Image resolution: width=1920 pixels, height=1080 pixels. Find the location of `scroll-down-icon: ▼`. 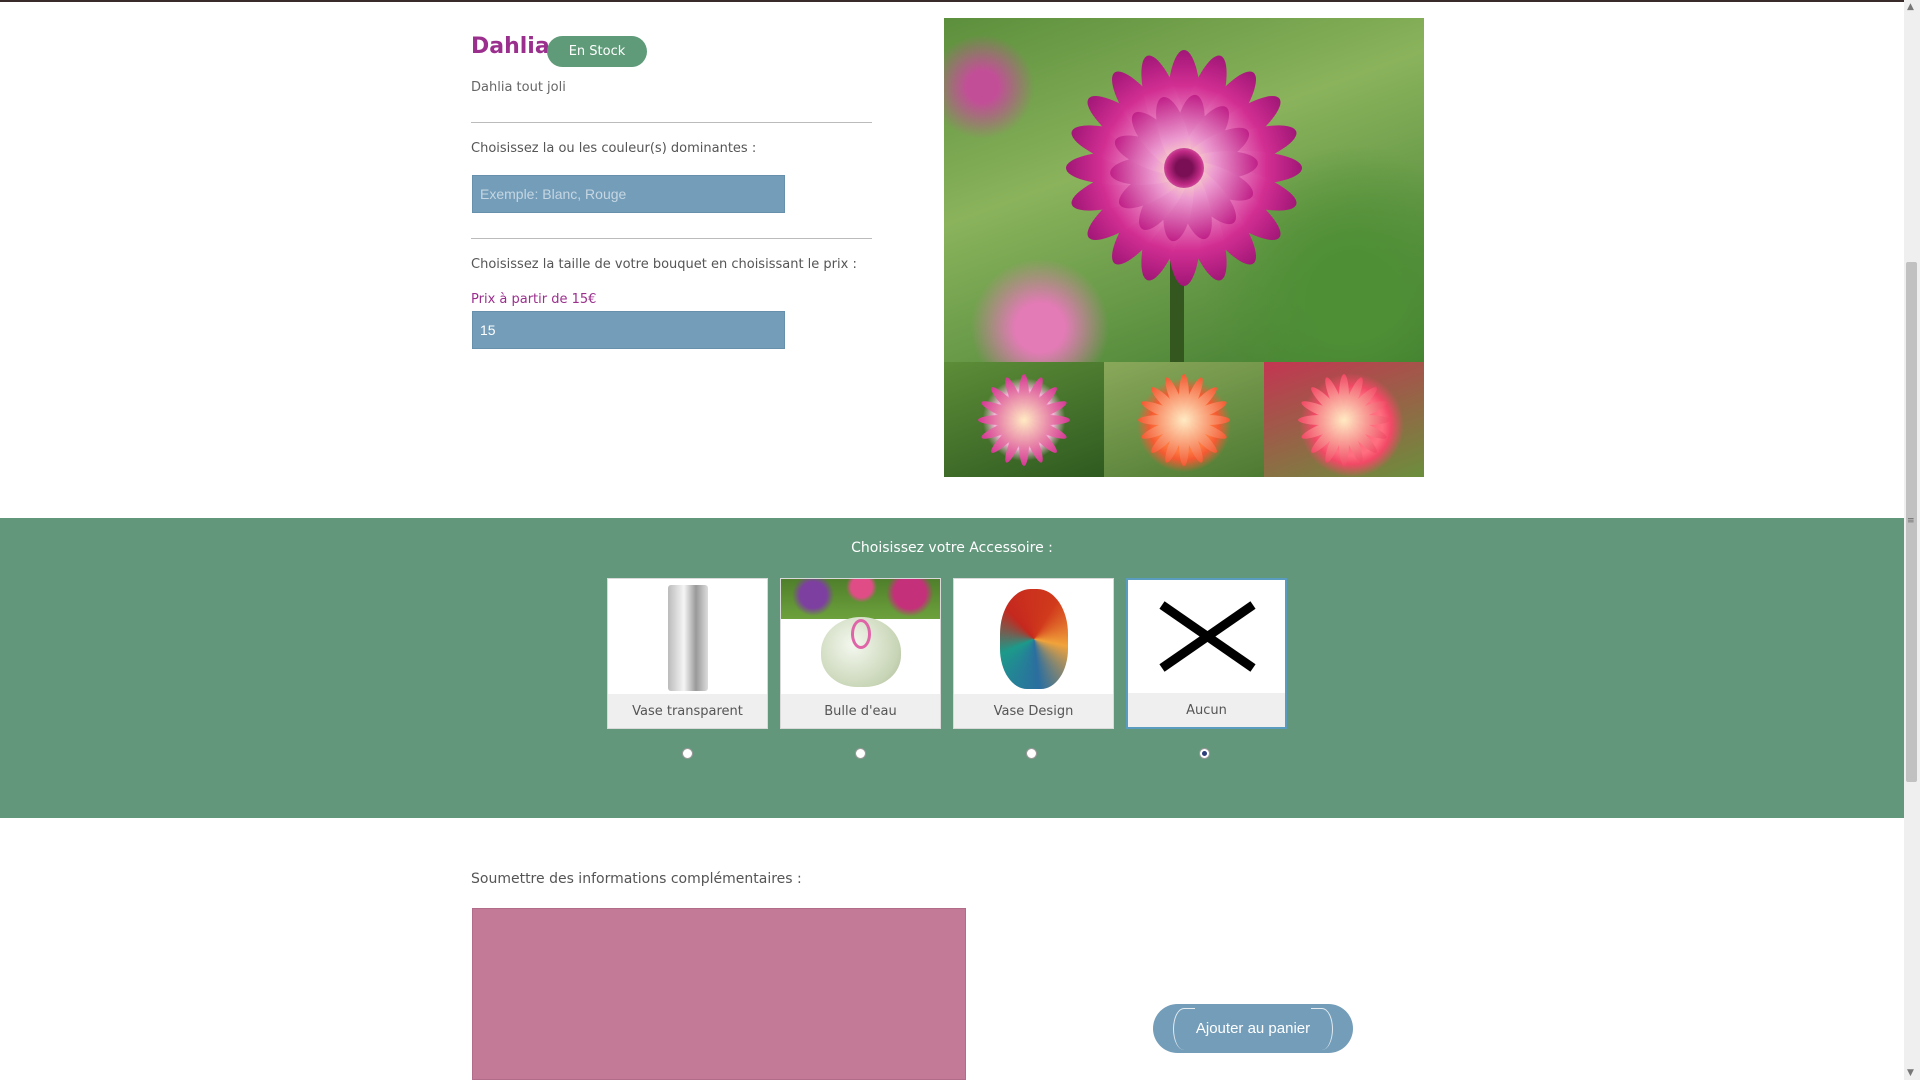

scroll-down-icon: ▼ is located at coordinates (1910, 1073).